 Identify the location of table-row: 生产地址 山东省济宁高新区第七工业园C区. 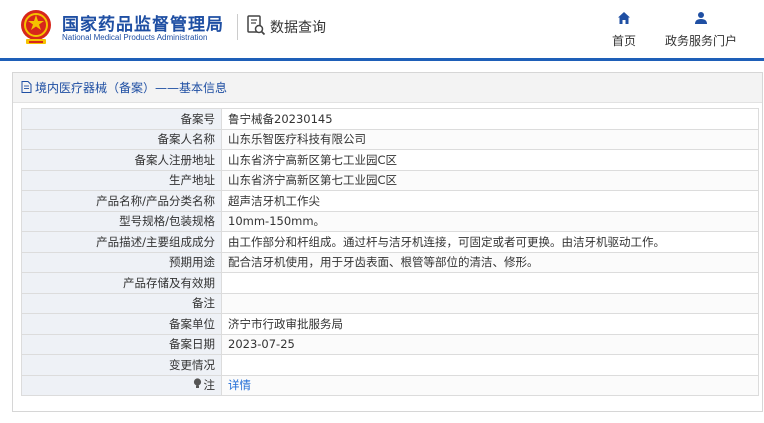
(390, 180).